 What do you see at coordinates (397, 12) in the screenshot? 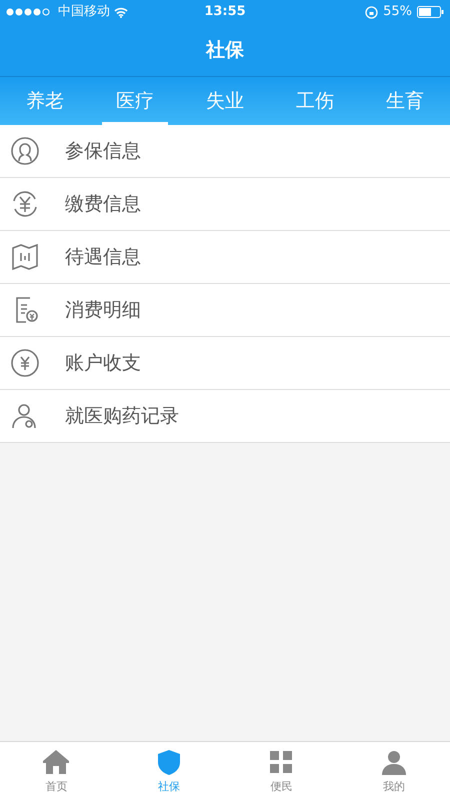
I see `battery-percent: 55%` at bounding box center [397, 12].